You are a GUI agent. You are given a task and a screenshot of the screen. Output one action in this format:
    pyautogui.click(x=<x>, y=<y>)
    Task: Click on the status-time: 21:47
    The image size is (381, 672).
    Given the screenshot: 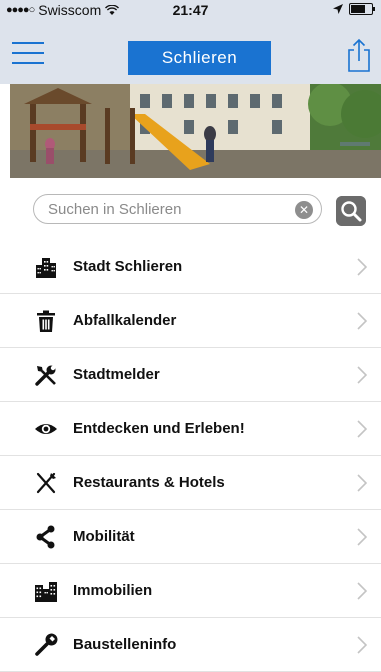 What is the action you would take?
    pyautogui.click(x=190, y=10)
    